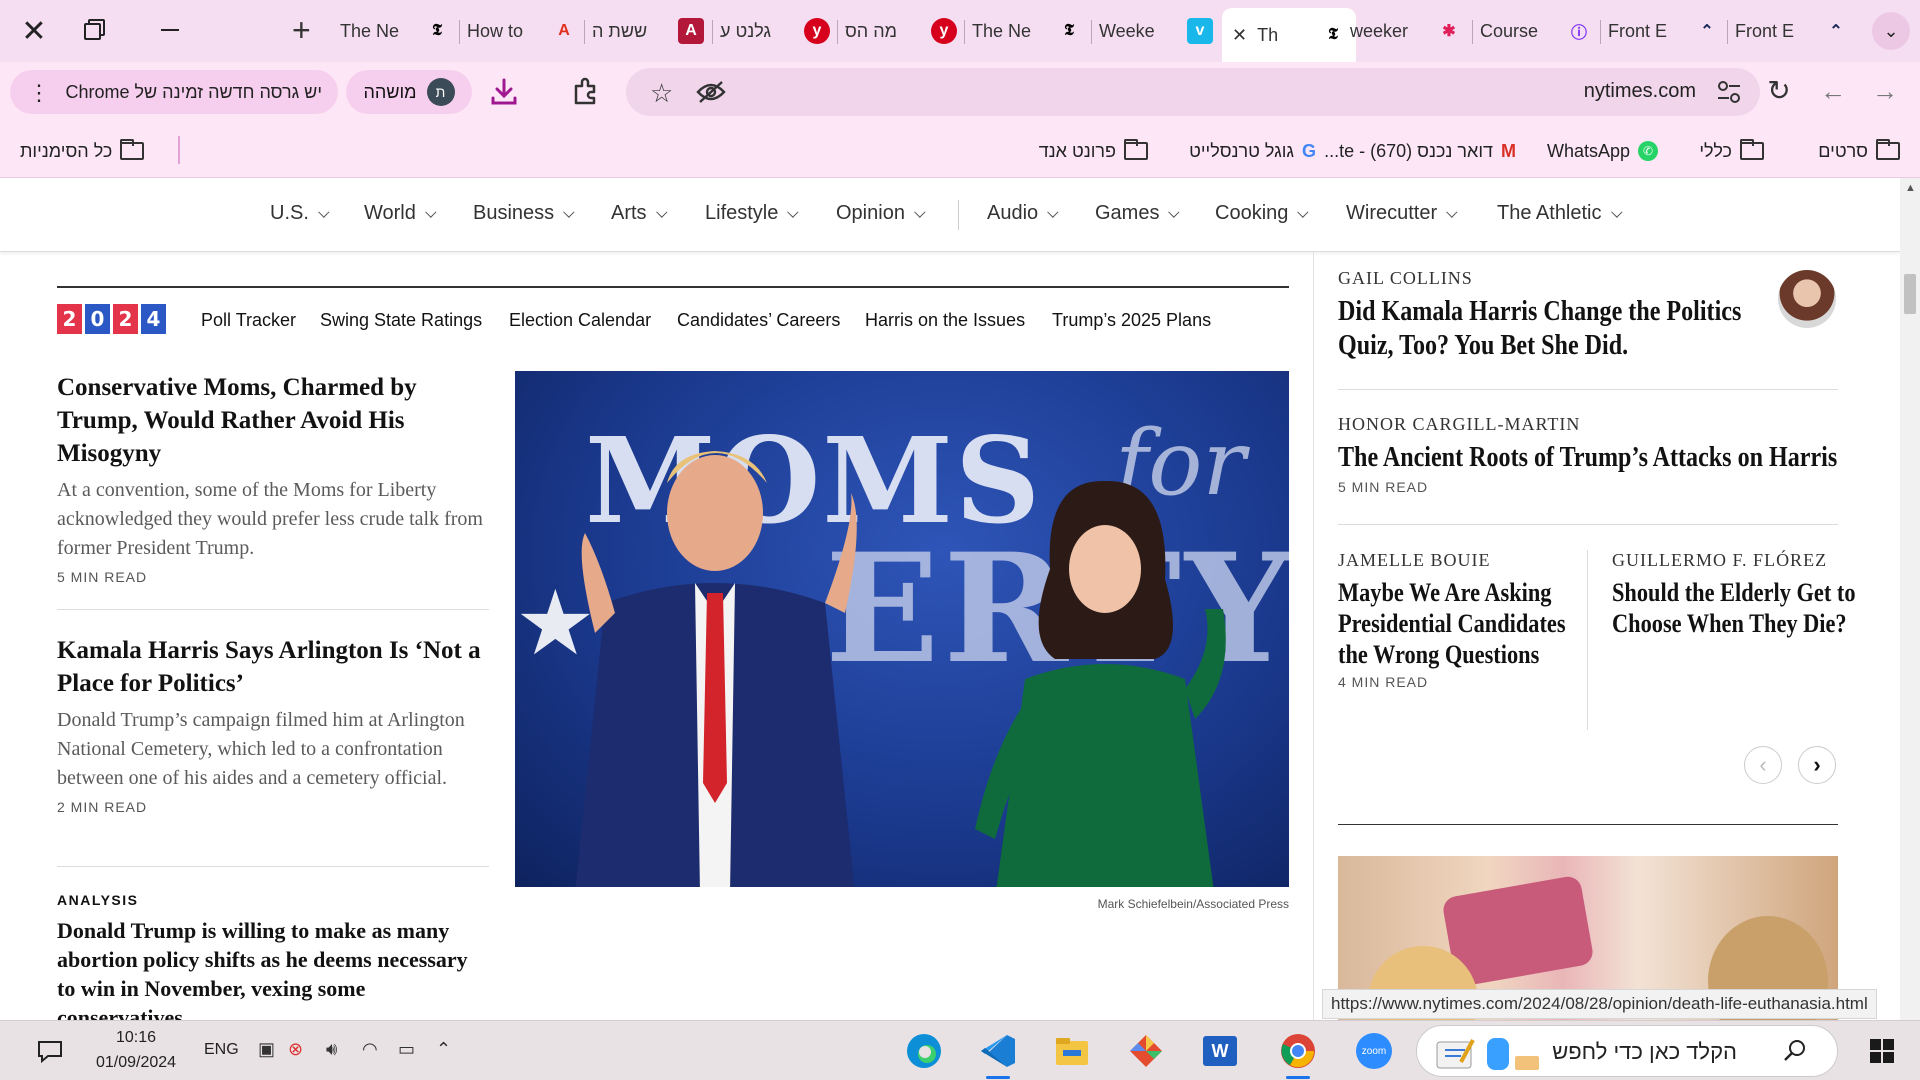 This screenshot has width=1920, height=1080. I want to click on address-bar: ☆ nytimes.com, so click(1193, 92).